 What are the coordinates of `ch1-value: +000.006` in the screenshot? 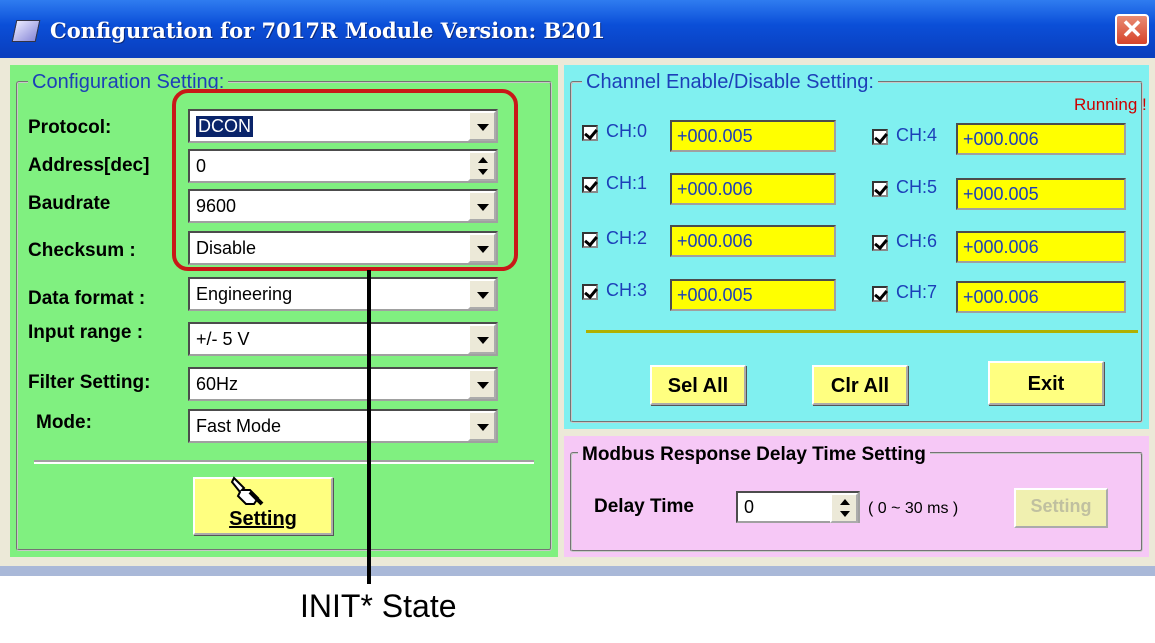 It's located at (753, 189).